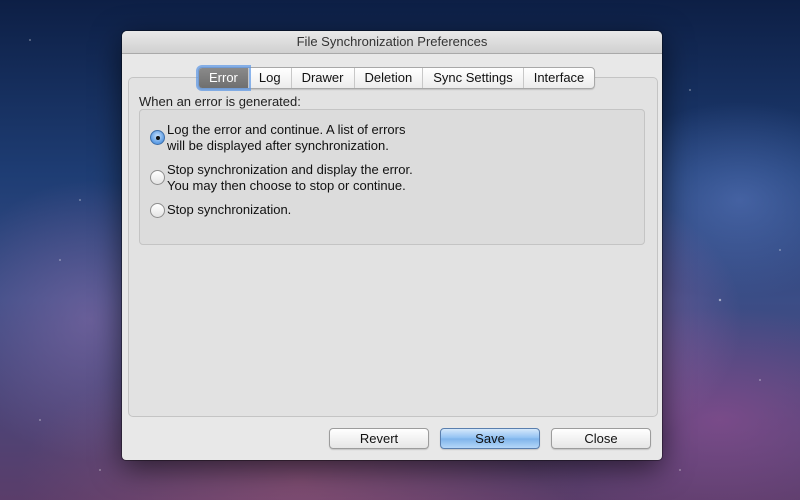  I want to click on revert-button: Revert, so click(379, 438).